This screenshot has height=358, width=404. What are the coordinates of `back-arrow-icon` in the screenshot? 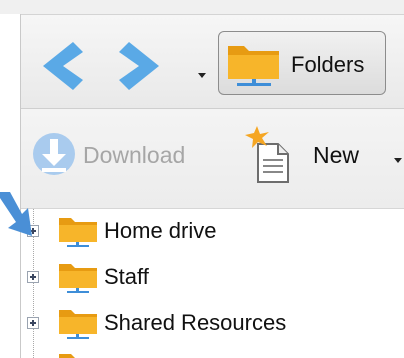 It's located at (63, 66).